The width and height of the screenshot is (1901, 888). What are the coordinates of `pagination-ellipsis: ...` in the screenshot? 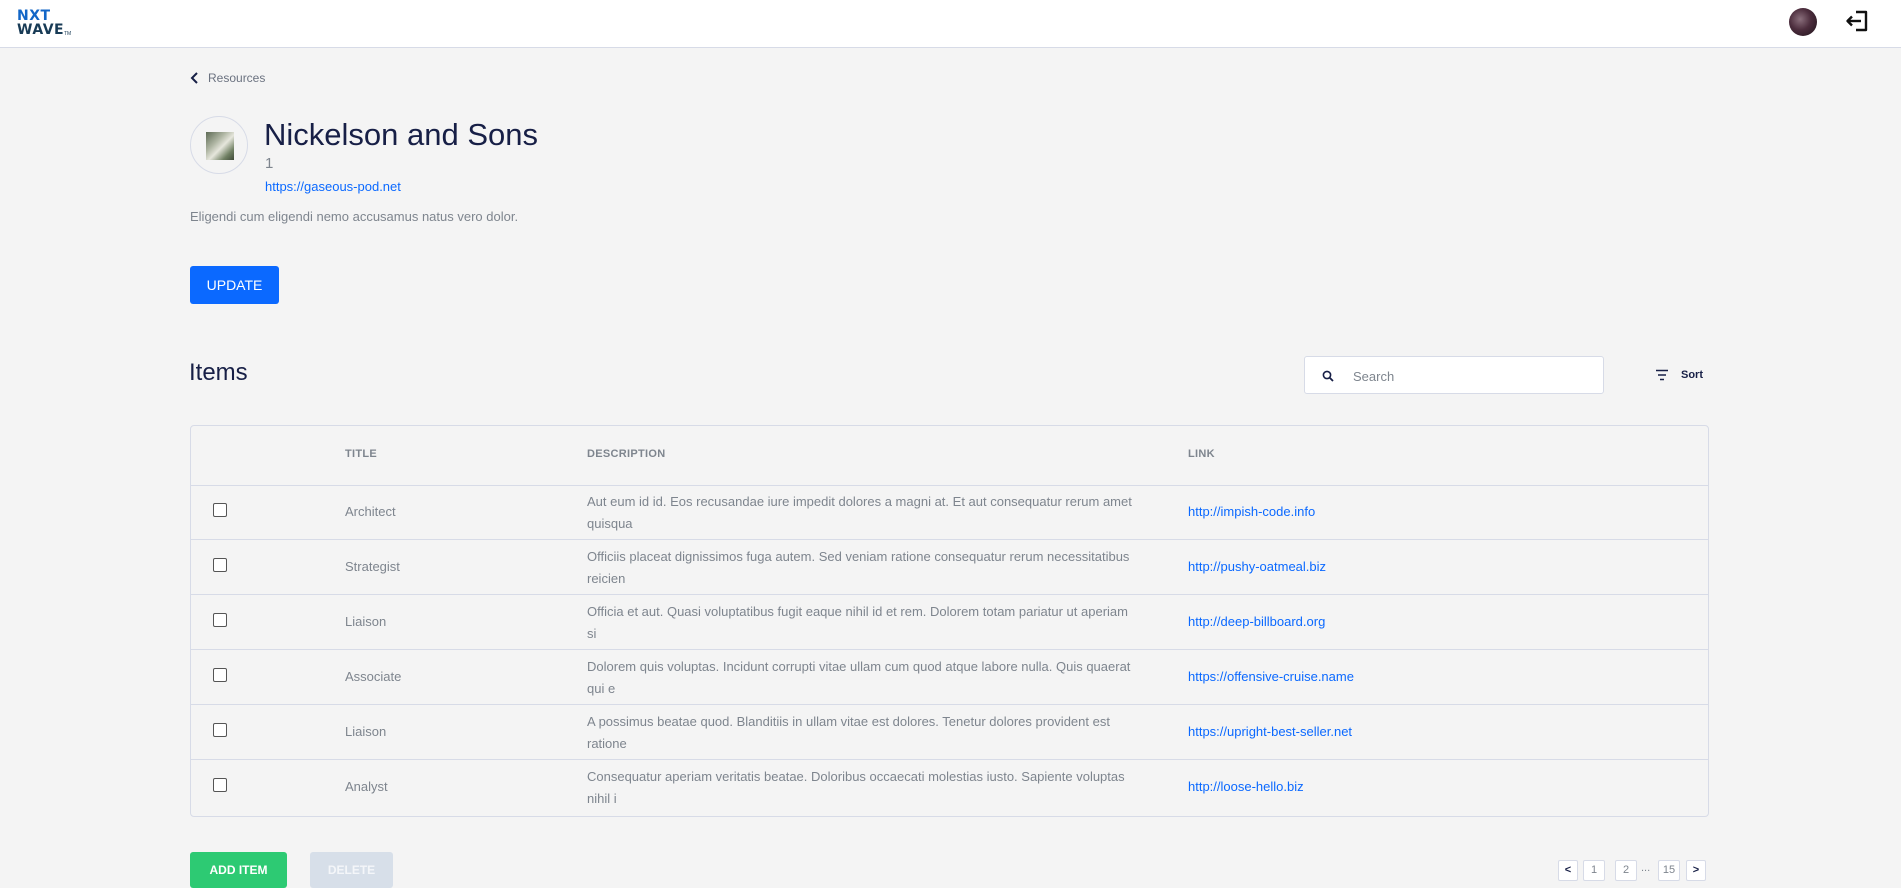 It's located at (1646, 868).